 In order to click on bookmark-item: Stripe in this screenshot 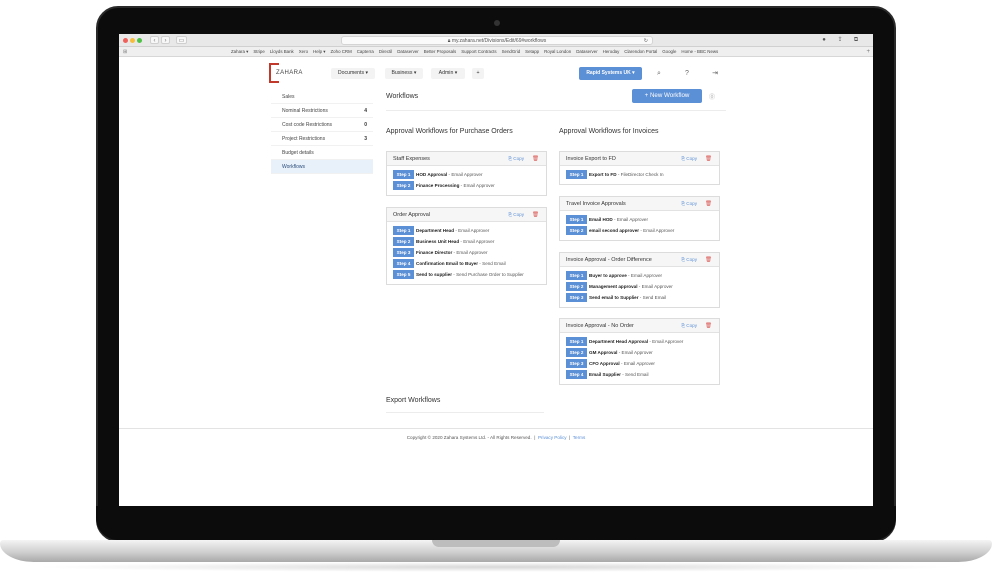, I will do `click(258, 52)`.